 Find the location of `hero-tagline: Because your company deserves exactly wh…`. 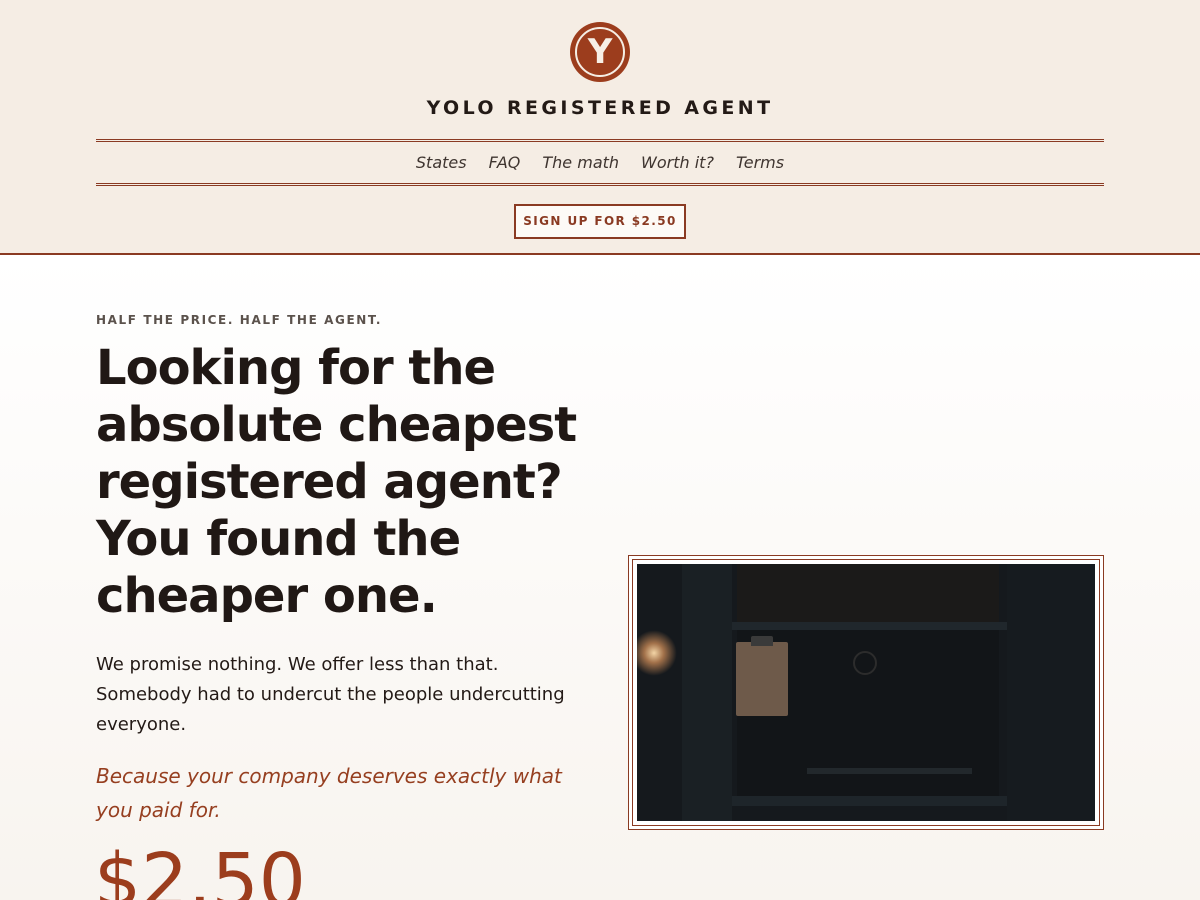

hero-tagline: Because your company deserves exactly wh… is located at coordinates (329, 793).